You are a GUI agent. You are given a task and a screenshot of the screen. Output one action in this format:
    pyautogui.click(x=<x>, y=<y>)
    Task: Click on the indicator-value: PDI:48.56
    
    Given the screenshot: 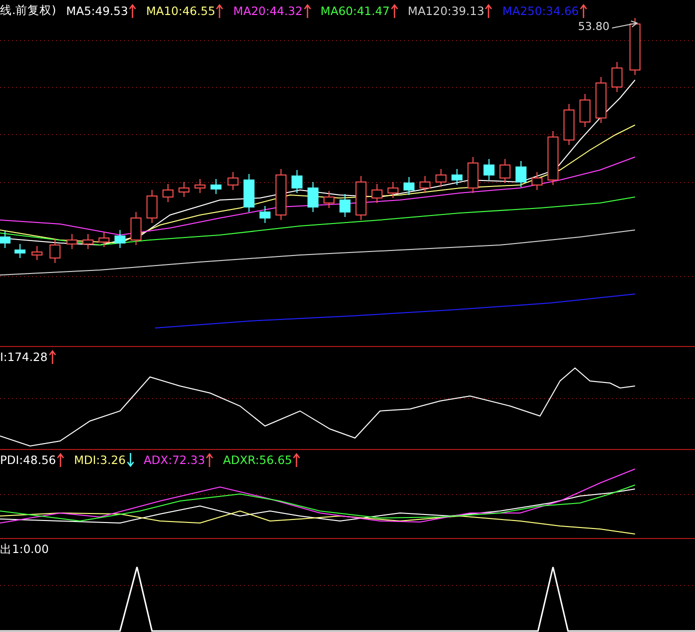 What is the action you would take?
    pyautogui.click(x=28, y=460)
    